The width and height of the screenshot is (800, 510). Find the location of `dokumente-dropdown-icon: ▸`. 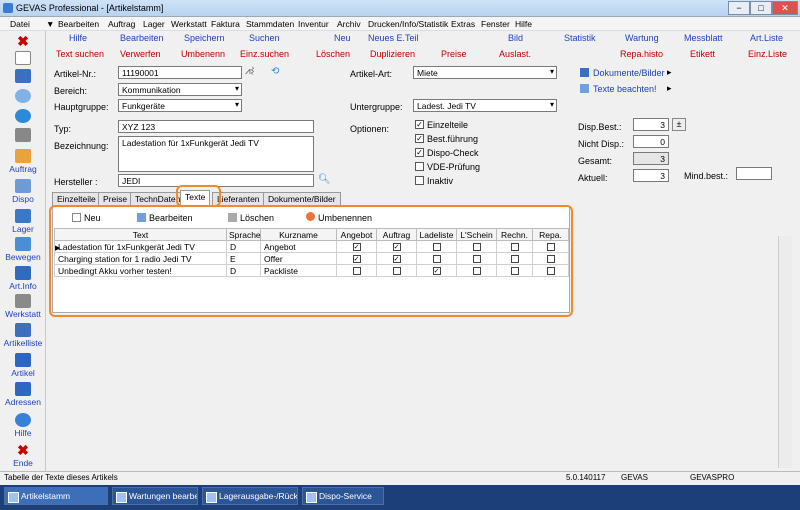

dokumente-dropdown-icon: ▸ is located at coordinates (669, 72).